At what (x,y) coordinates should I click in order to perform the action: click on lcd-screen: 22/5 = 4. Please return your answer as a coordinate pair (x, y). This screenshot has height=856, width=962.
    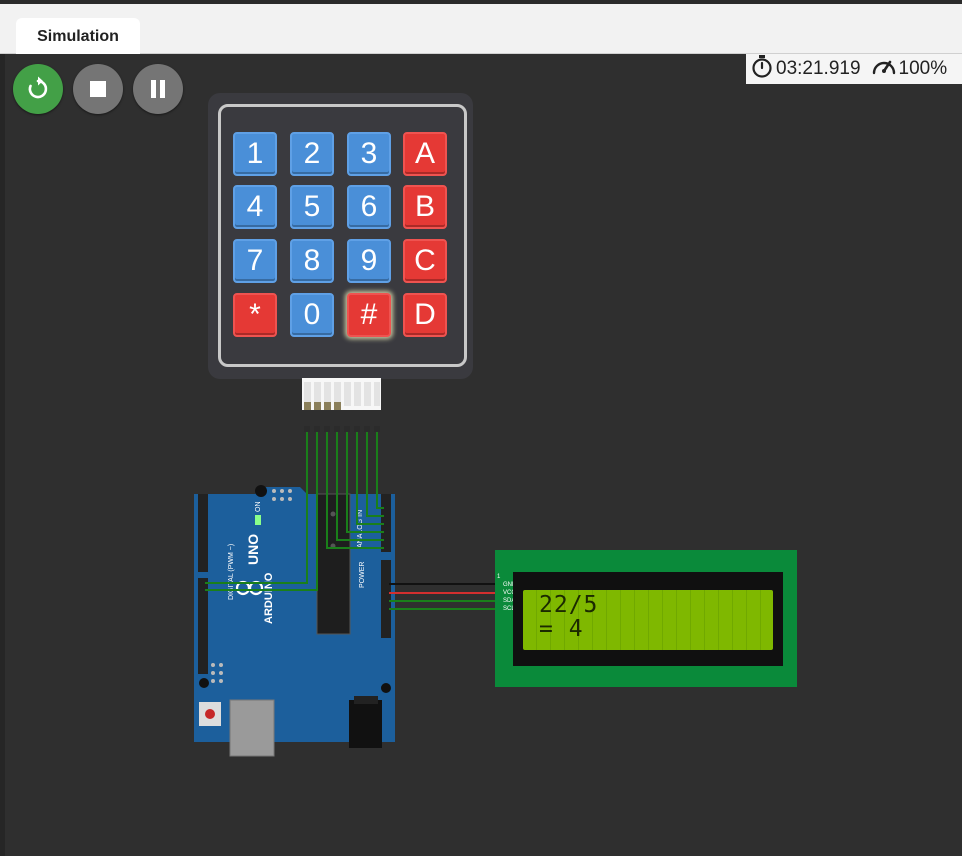
    Looking at the image, I should click on (648, 620).